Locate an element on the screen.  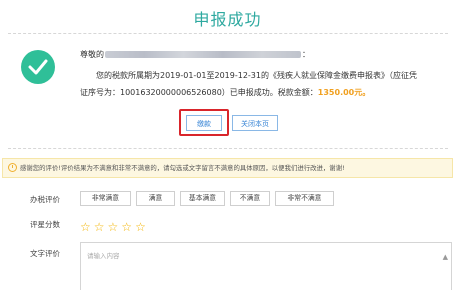
title-divider is located at coordinates (228, 33).